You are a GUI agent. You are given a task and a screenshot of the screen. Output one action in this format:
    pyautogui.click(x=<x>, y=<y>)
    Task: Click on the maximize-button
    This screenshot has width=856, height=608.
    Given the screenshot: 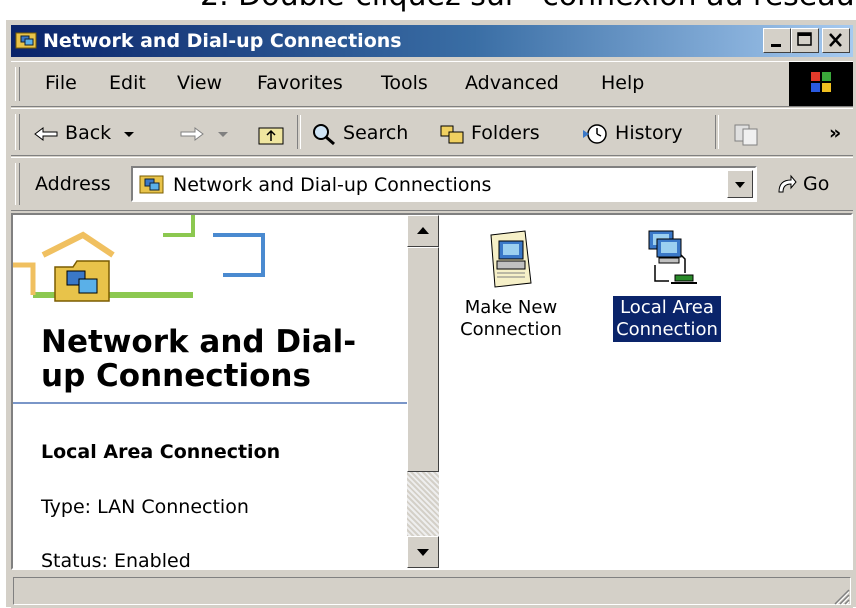 What is the action you would take?
    pyautogui.click(x=805, y=40)
    